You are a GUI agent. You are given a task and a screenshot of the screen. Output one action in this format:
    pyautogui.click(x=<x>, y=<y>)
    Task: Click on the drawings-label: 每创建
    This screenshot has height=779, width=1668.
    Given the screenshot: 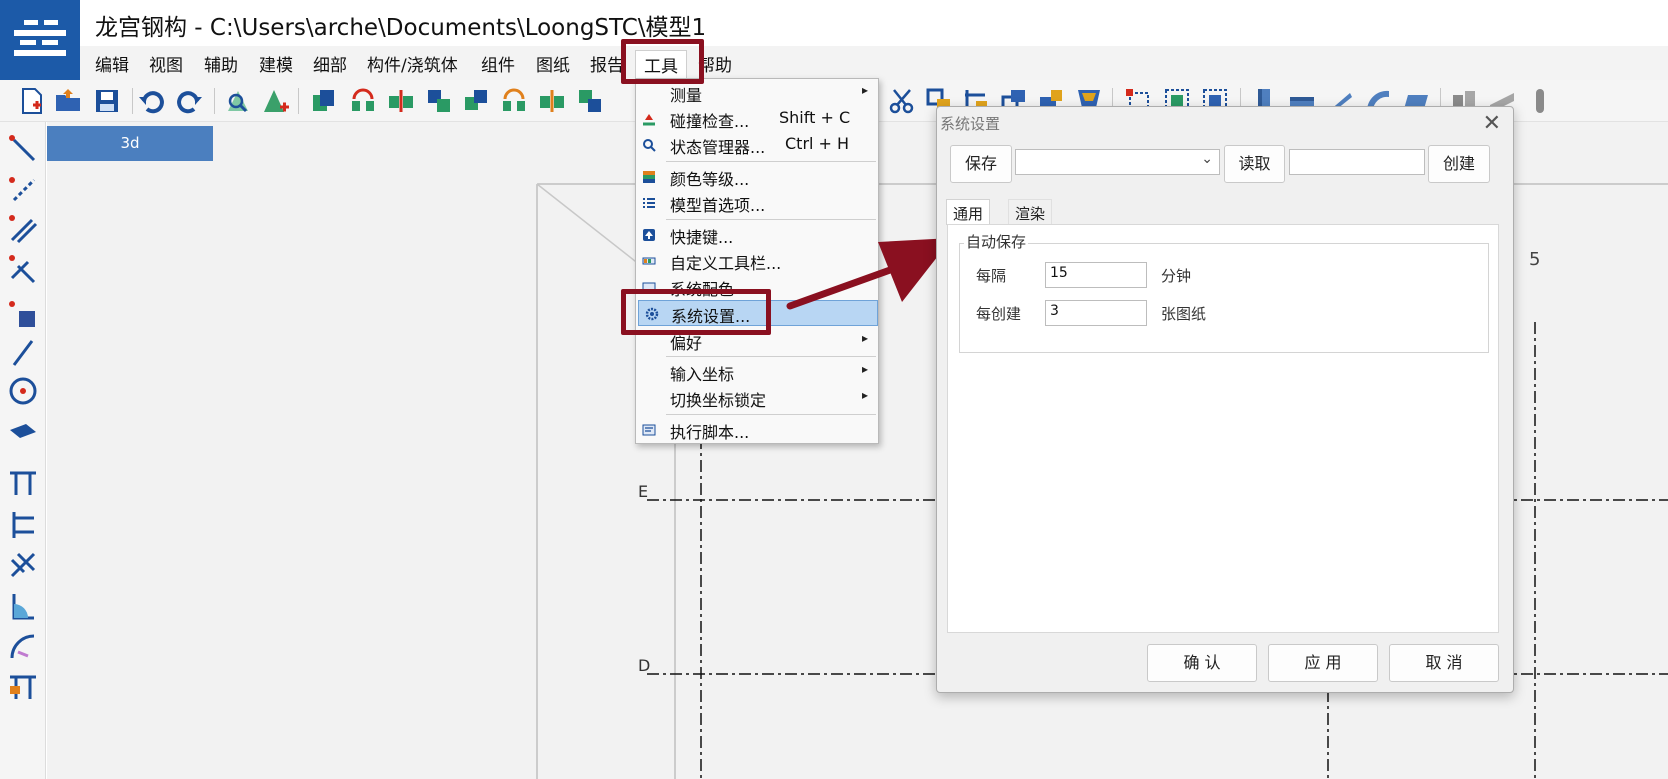 What is the action you would take?
    pyautogui.click(x=999, y=314)
    